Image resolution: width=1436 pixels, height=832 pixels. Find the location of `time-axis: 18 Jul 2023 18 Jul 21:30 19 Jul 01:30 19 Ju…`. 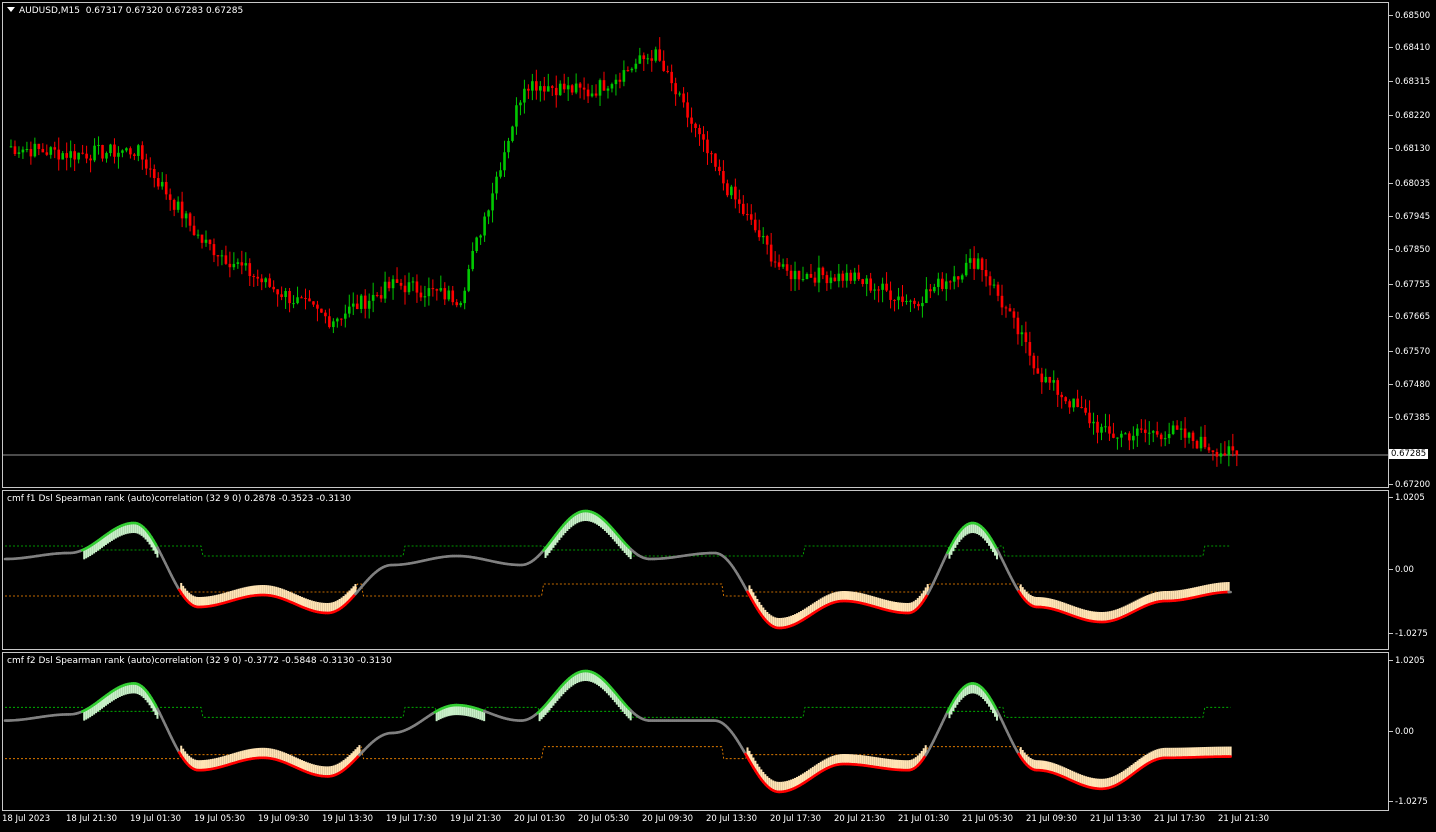

time-axis: 18 Jul 2023 18 Jul 21:30 19 Jul 01:30 19 Ju… is located at coordinates (694, 821).